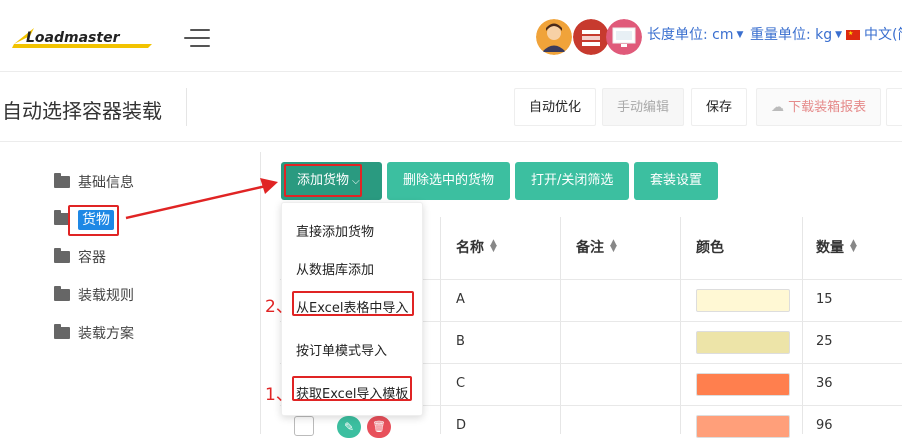  Describe the element at coordinates (624, 37) in the screenshot. I see `monitor-icon` at that location.